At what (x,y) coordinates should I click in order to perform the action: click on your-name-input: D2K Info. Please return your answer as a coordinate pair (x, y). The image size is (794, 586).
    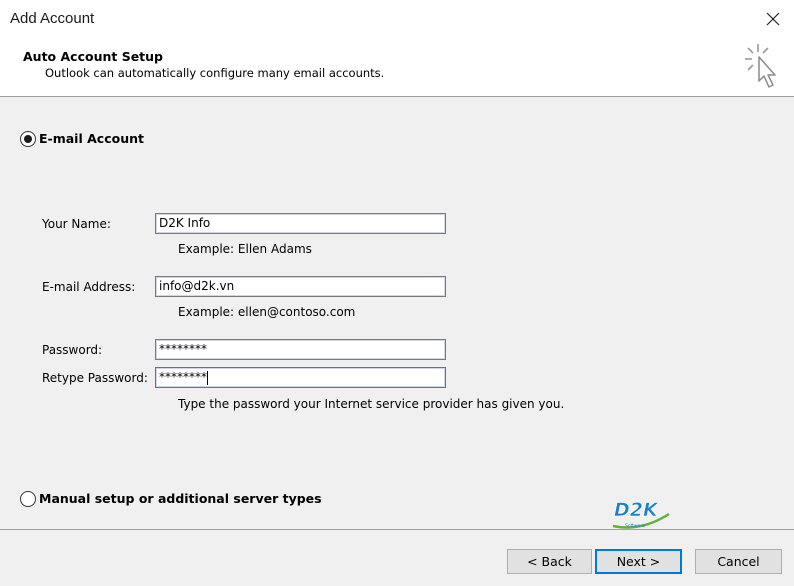
    Looking at the image, I should click on (300, 223).